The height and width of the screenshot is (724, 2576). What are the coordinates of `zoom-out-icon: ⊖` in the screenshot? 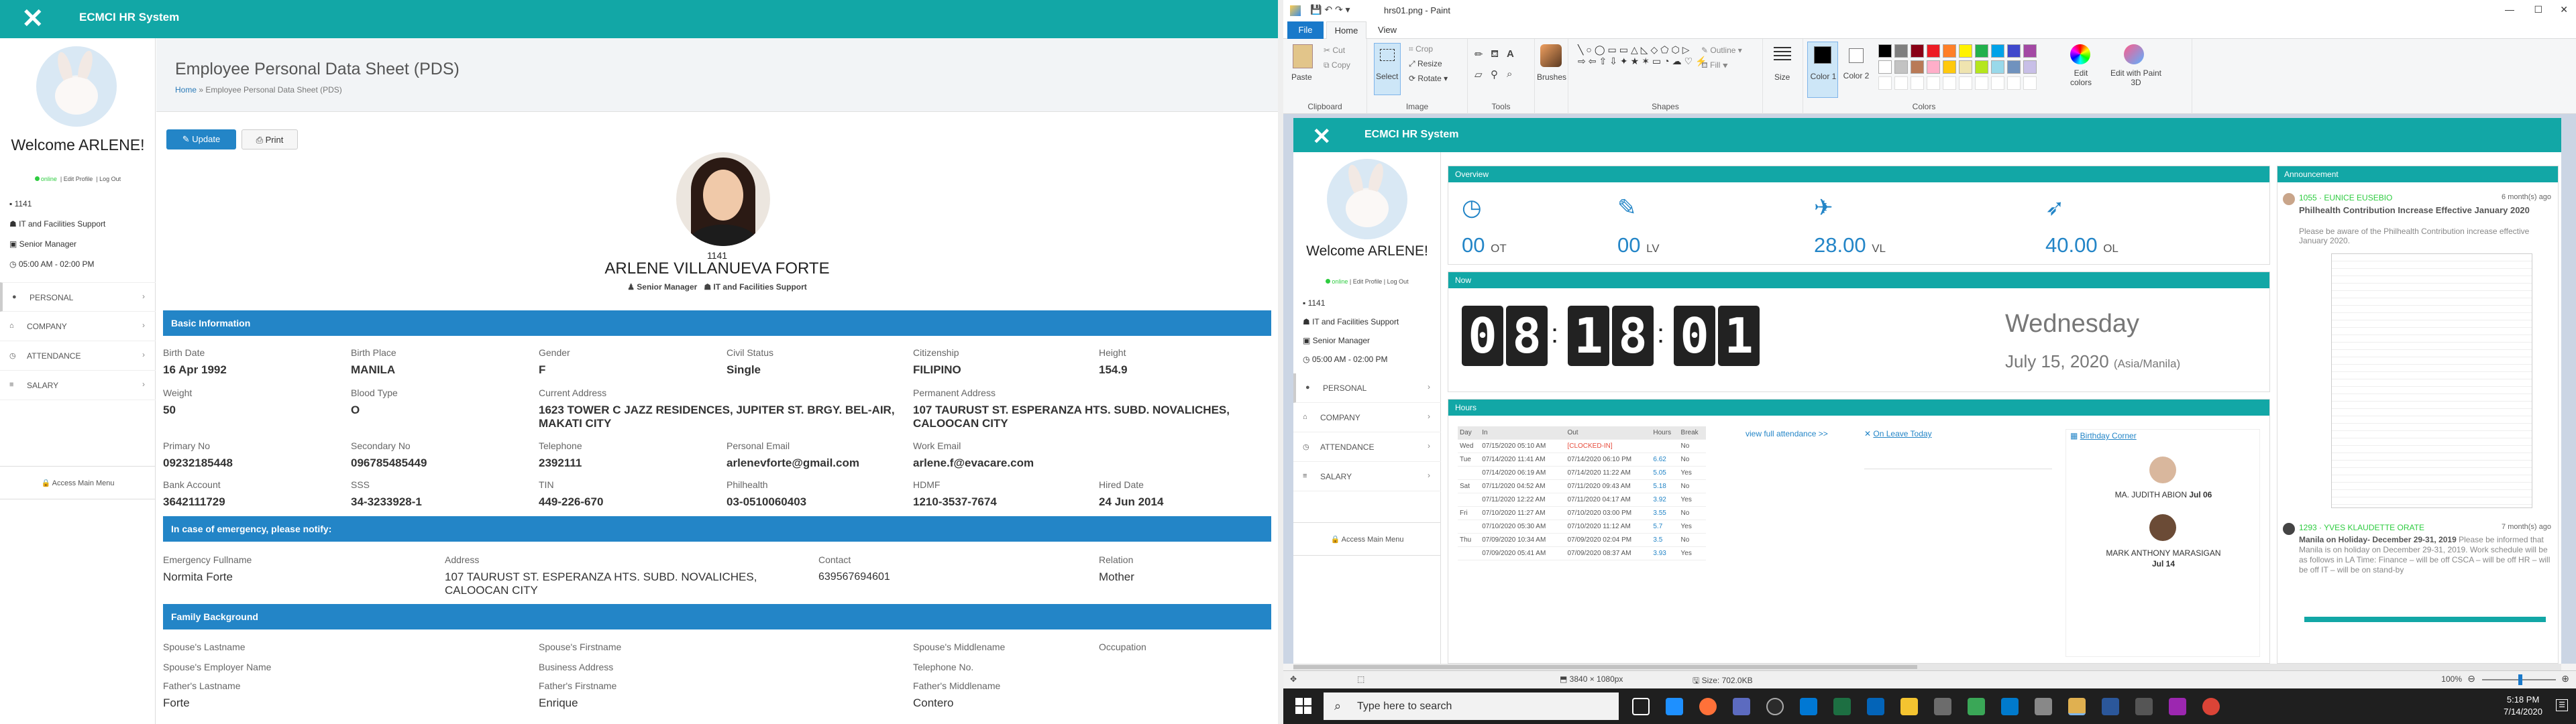 It's located at (2471, 678).